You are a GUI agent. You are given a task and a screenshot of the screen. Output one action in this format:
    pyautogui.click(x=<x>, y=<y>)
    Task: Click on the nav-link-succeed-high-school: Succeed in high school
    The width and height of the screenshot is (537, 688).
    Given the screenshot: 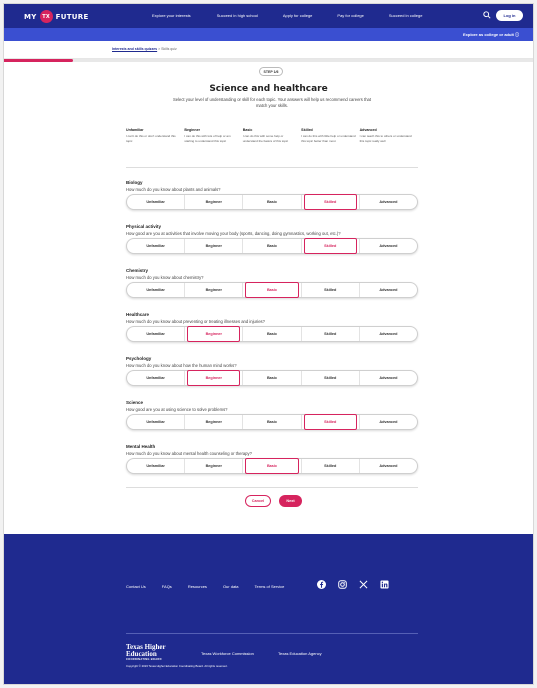 What is the action you would take?
    pyautogui.click(x=237, y=15)
    